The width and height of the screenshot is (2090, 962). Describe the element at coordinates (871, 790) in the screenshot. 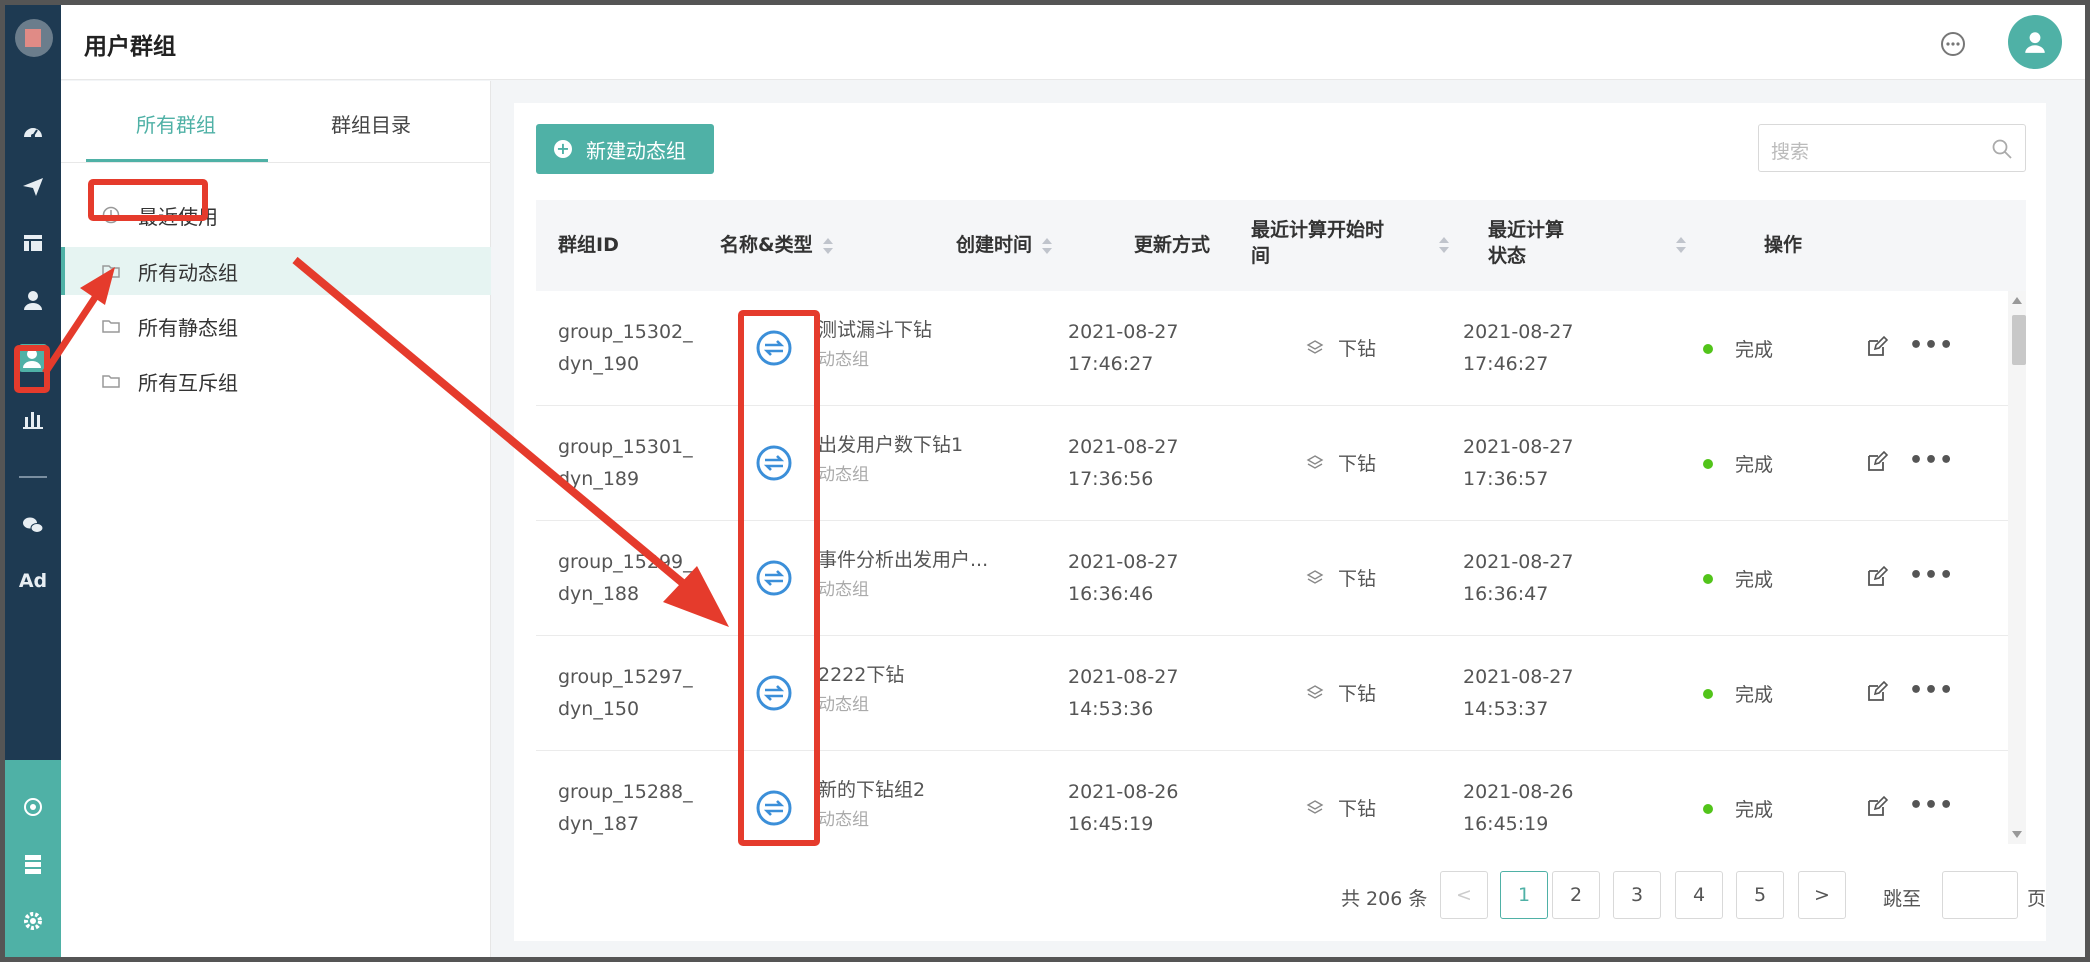

I see `group-name-link: 新的下钻组2` at that location.